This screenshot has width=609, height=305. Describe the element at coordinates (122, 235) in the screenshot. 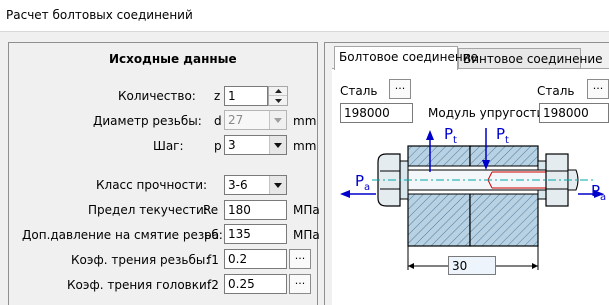

I see `bearing-pressure-label: Доп.давление на смятие резьб:` at that location.